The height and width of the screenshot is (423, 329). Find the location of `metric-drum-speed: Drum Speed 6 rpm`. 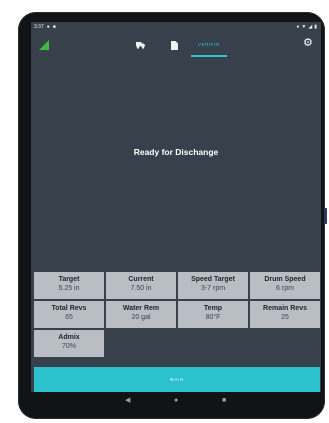

metric-drum-speed: Drum Speed 6 rpm is located at coordinates (285, 285).